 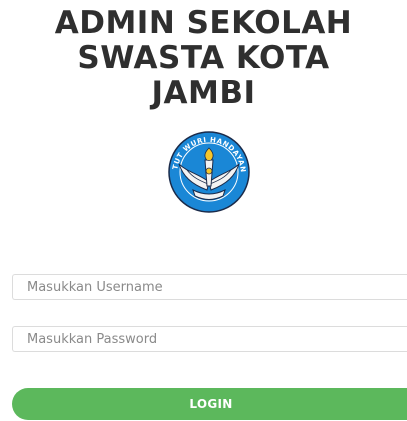 I want to click on tut-wuri-handayani-logo-icon: TUT WURI HANDAYANI, so click(x=208, y=166).